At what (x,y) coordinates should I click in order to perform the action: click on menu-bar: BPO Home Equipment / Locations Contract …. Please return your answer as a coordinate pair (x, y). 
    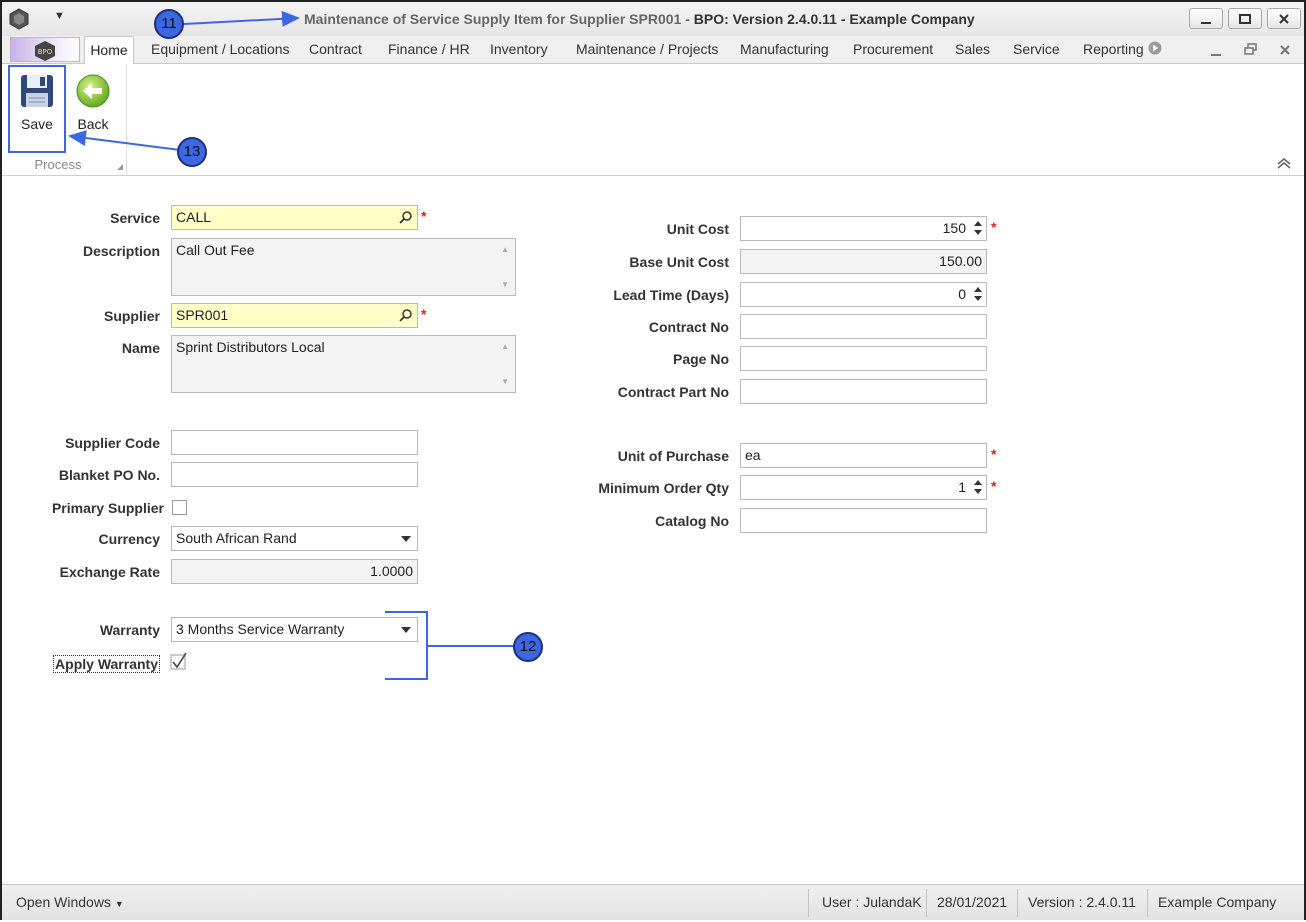
    Looking at the image, I should click on (653, 50).